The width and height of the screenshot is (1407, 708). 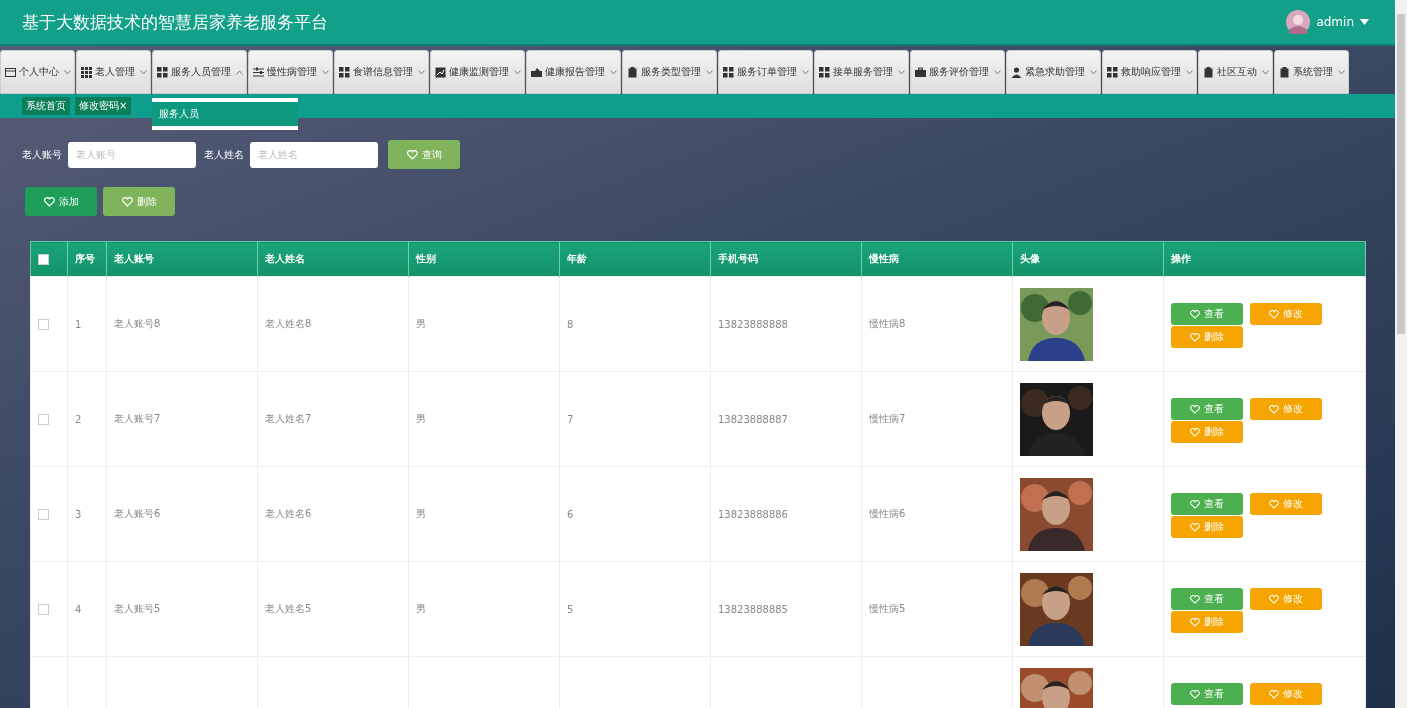 I want to click on caret-icon, so click(x=1364, y=22).